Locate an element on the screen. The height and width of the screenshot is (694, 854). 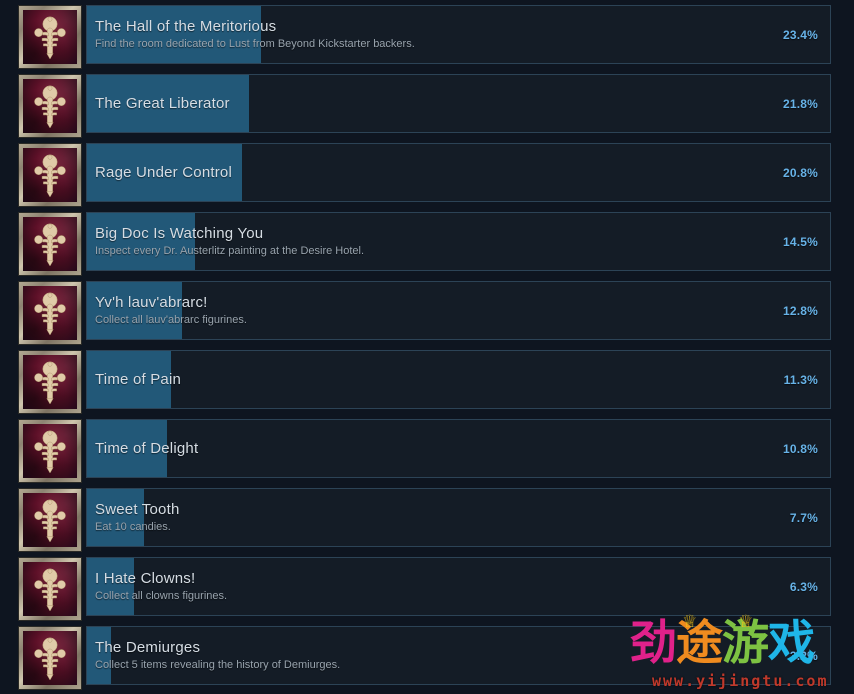
achievement-body: Time of Pain 11.3% is located at coordinates (458, 379).